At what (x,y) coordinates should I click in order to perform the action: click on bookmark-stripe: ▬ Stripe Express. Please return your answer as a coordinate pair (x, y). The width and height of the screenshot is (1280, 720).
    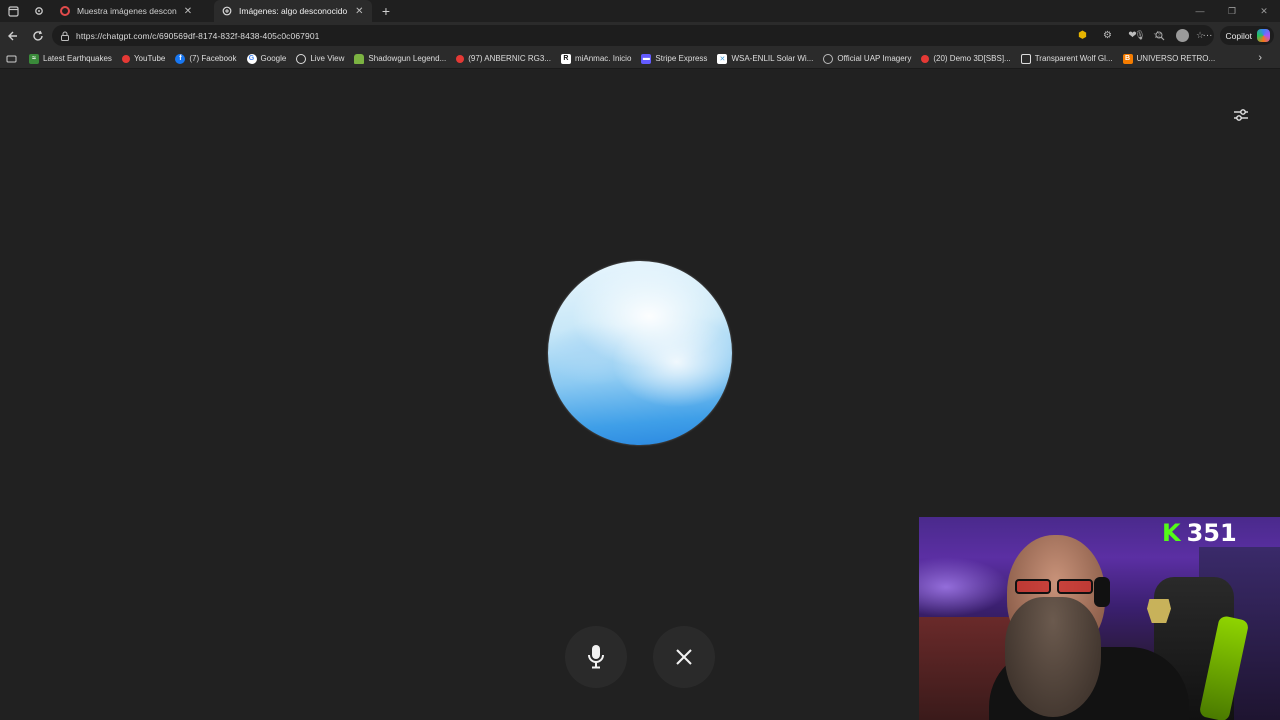
    Looking at the image, I should click on (674, 58).